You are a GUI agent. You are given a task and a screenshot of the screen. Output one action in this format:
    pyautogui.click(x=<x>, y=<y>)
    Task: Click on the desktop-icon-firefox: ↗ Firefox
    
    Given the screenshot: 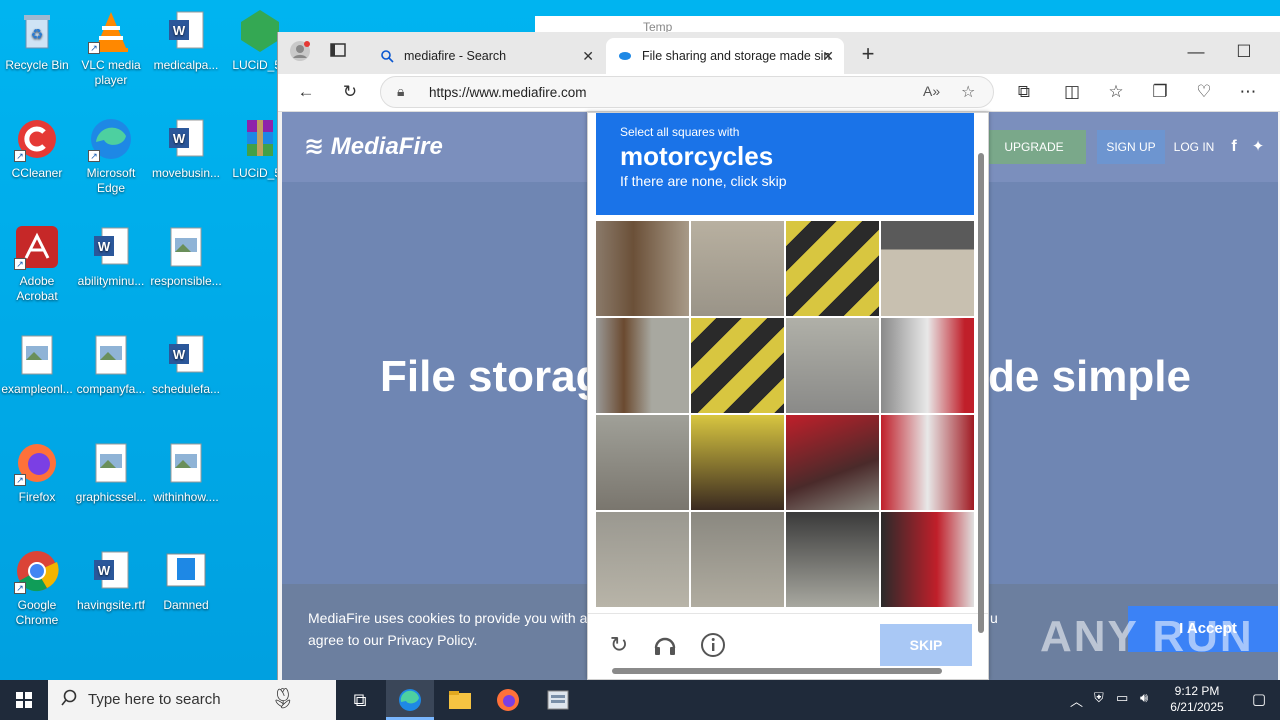 What is the action you would take?
    pyautogui.click(x=37, y=472)
    